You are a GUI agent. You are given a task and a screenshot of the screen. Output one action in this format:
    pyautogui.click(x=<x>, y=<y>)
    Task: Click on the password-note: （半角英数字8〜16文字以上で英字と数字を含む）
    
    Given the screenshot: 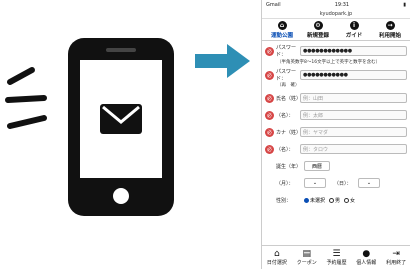 What is the action you would take?
    pyautogui.click(x=329, y=62)
    